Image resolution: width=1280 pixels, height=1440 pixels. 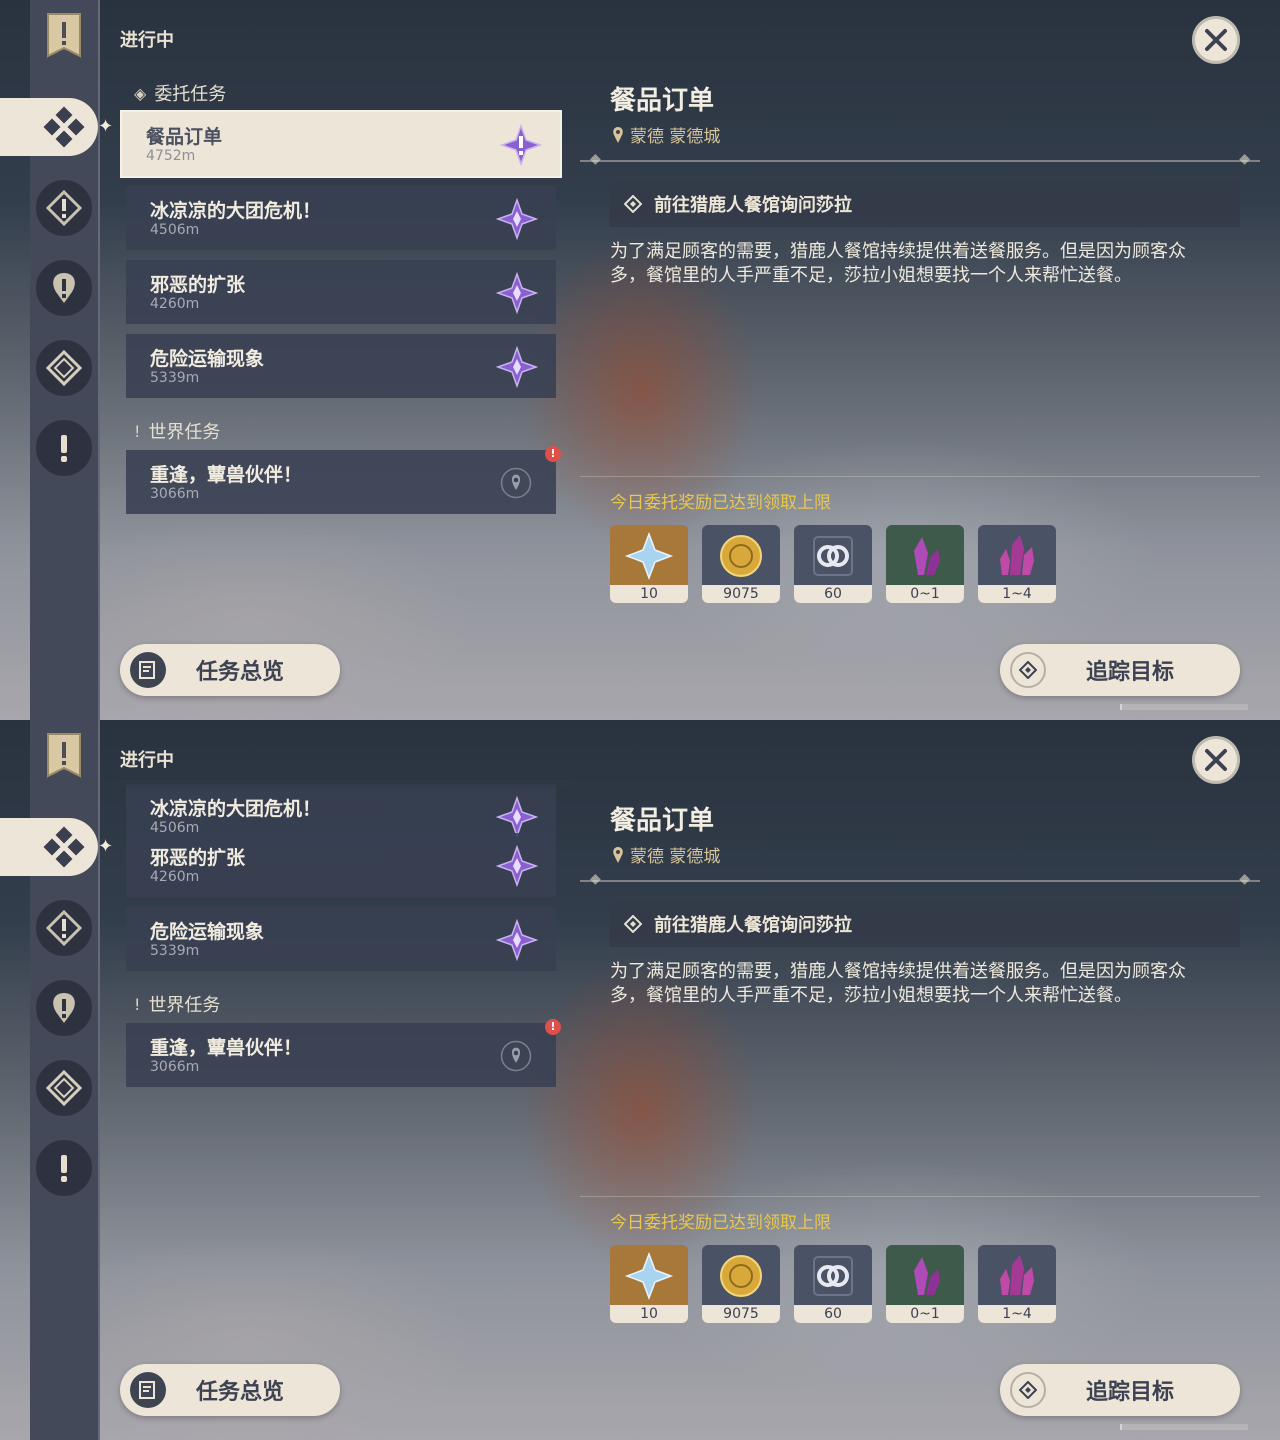 What do you see at coordinates (521, 145) in the screenshot?
I see `commission-alert-icon` at bounding box center [521, 145].